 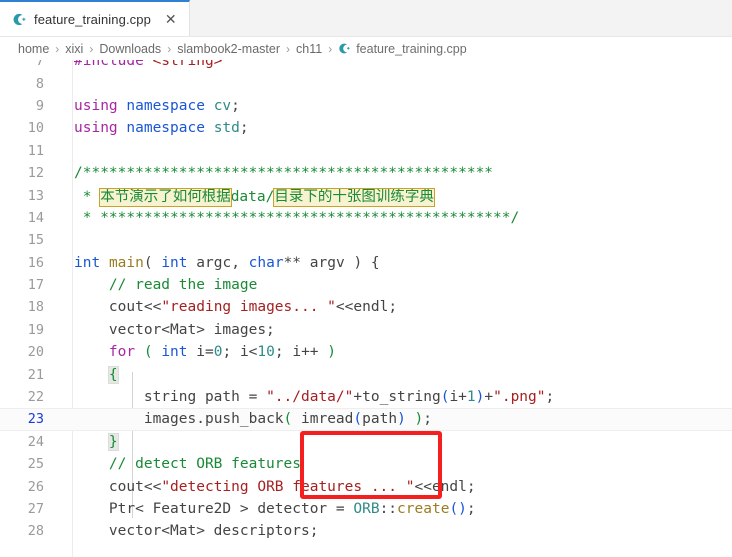 What do you see at coordinates (165, 198) in the screenshot?
I see `comment-highlight-1: 本节演示了如何根据` at bounding box center [165, 198].